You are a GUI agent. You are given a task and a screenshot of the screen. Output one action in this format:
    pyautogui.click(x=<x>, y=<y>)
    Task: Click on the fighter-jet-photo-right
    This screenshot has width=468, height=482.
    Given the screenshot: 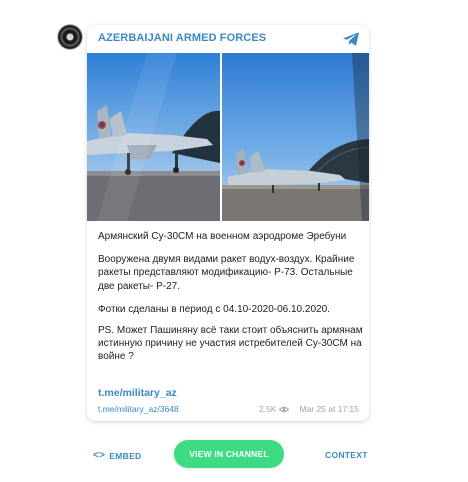 What is the action you would take?
    pyautogui.click(x=295, y=137)
    